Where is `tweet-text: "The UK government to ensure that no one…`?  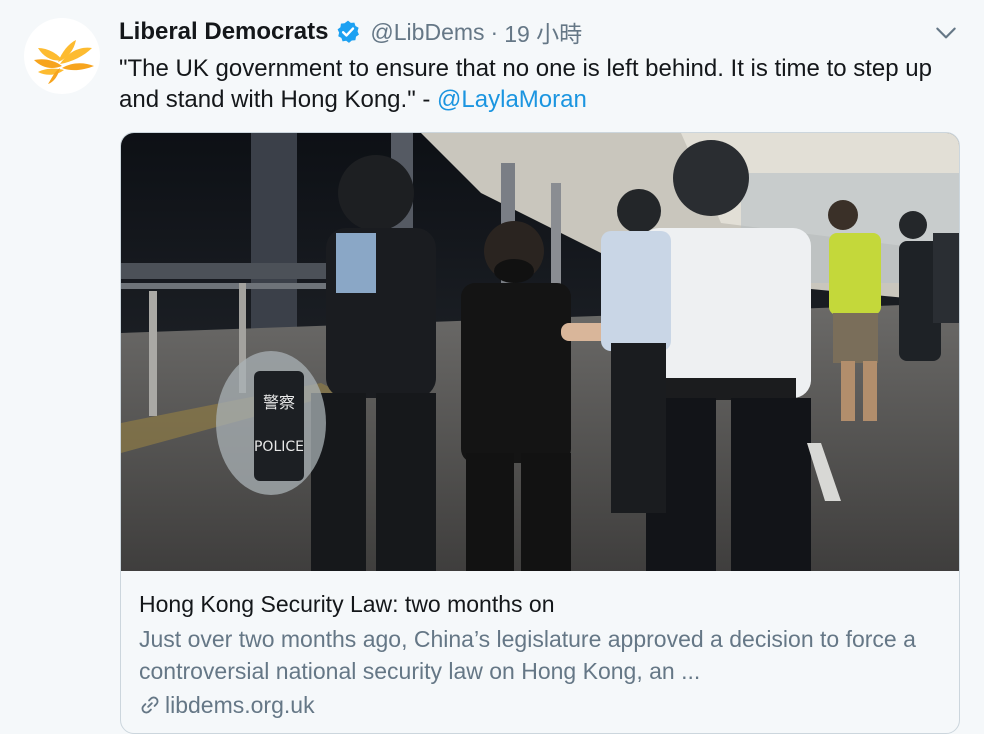
tweet-text: "The UK government to ensure that no one… is located at coordinates (534, 84).